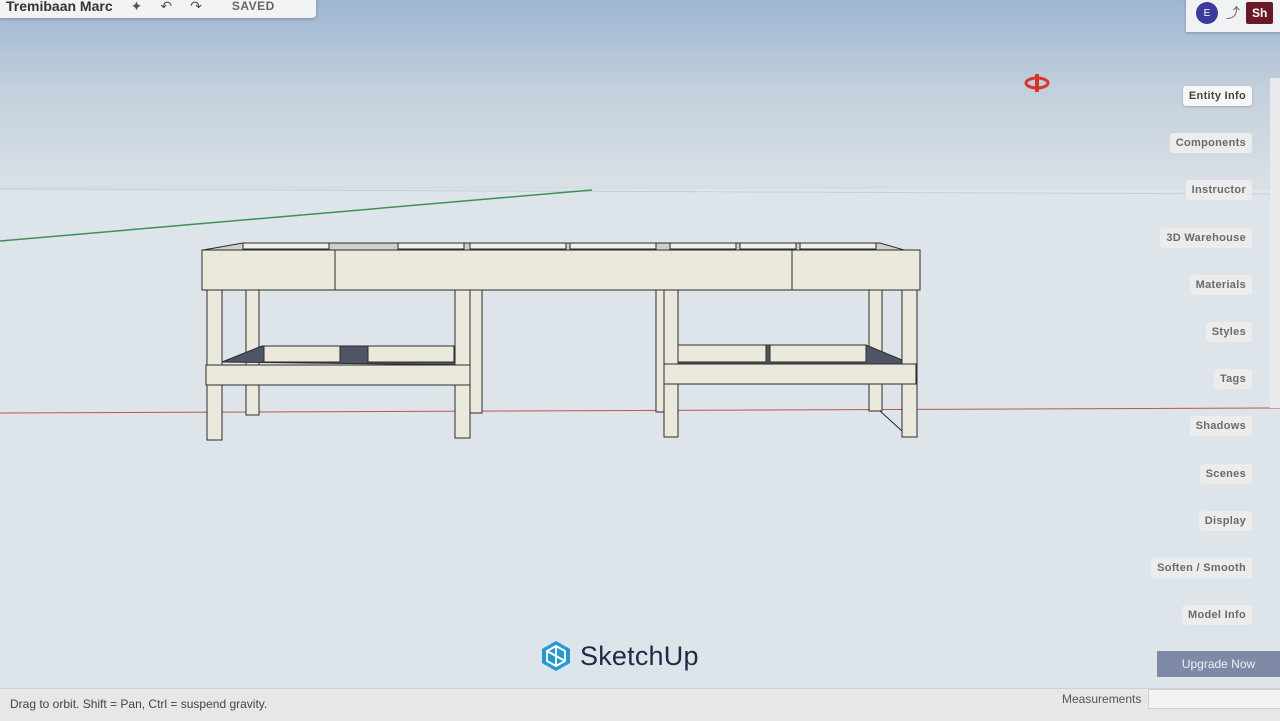 The height and width of the screenshot is (721, 1280). I want to click on orbit-cursor-icon, so click(1037, 83).